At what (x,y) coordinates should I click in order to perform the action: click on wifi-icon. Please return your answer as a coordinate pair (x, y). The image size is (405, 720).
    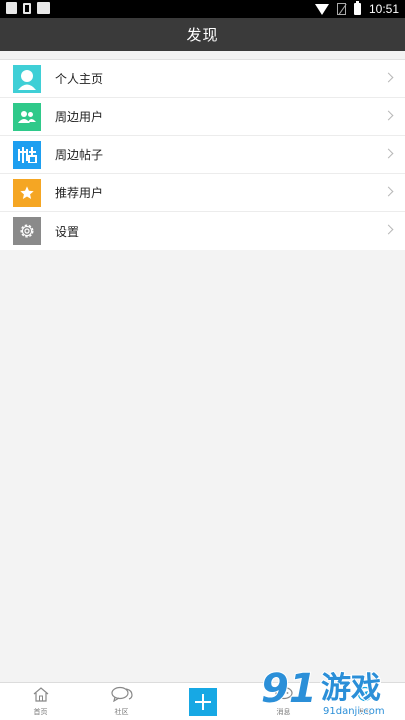
    Looking at the image, I should click on (321, 9).